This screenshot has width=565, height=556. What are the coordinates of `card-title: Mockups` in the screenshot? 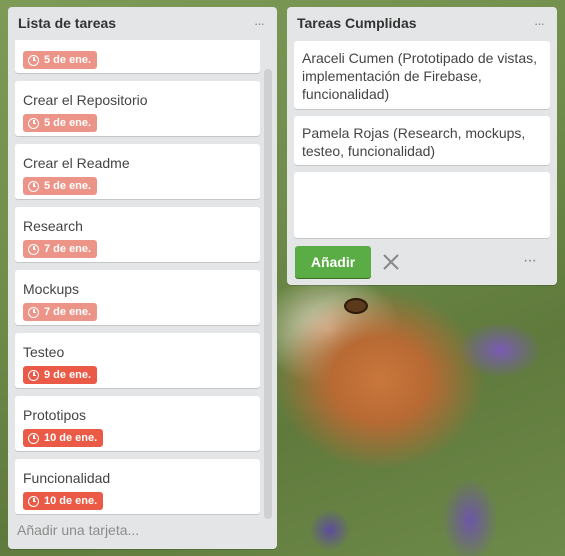 It's located at (51, 289).